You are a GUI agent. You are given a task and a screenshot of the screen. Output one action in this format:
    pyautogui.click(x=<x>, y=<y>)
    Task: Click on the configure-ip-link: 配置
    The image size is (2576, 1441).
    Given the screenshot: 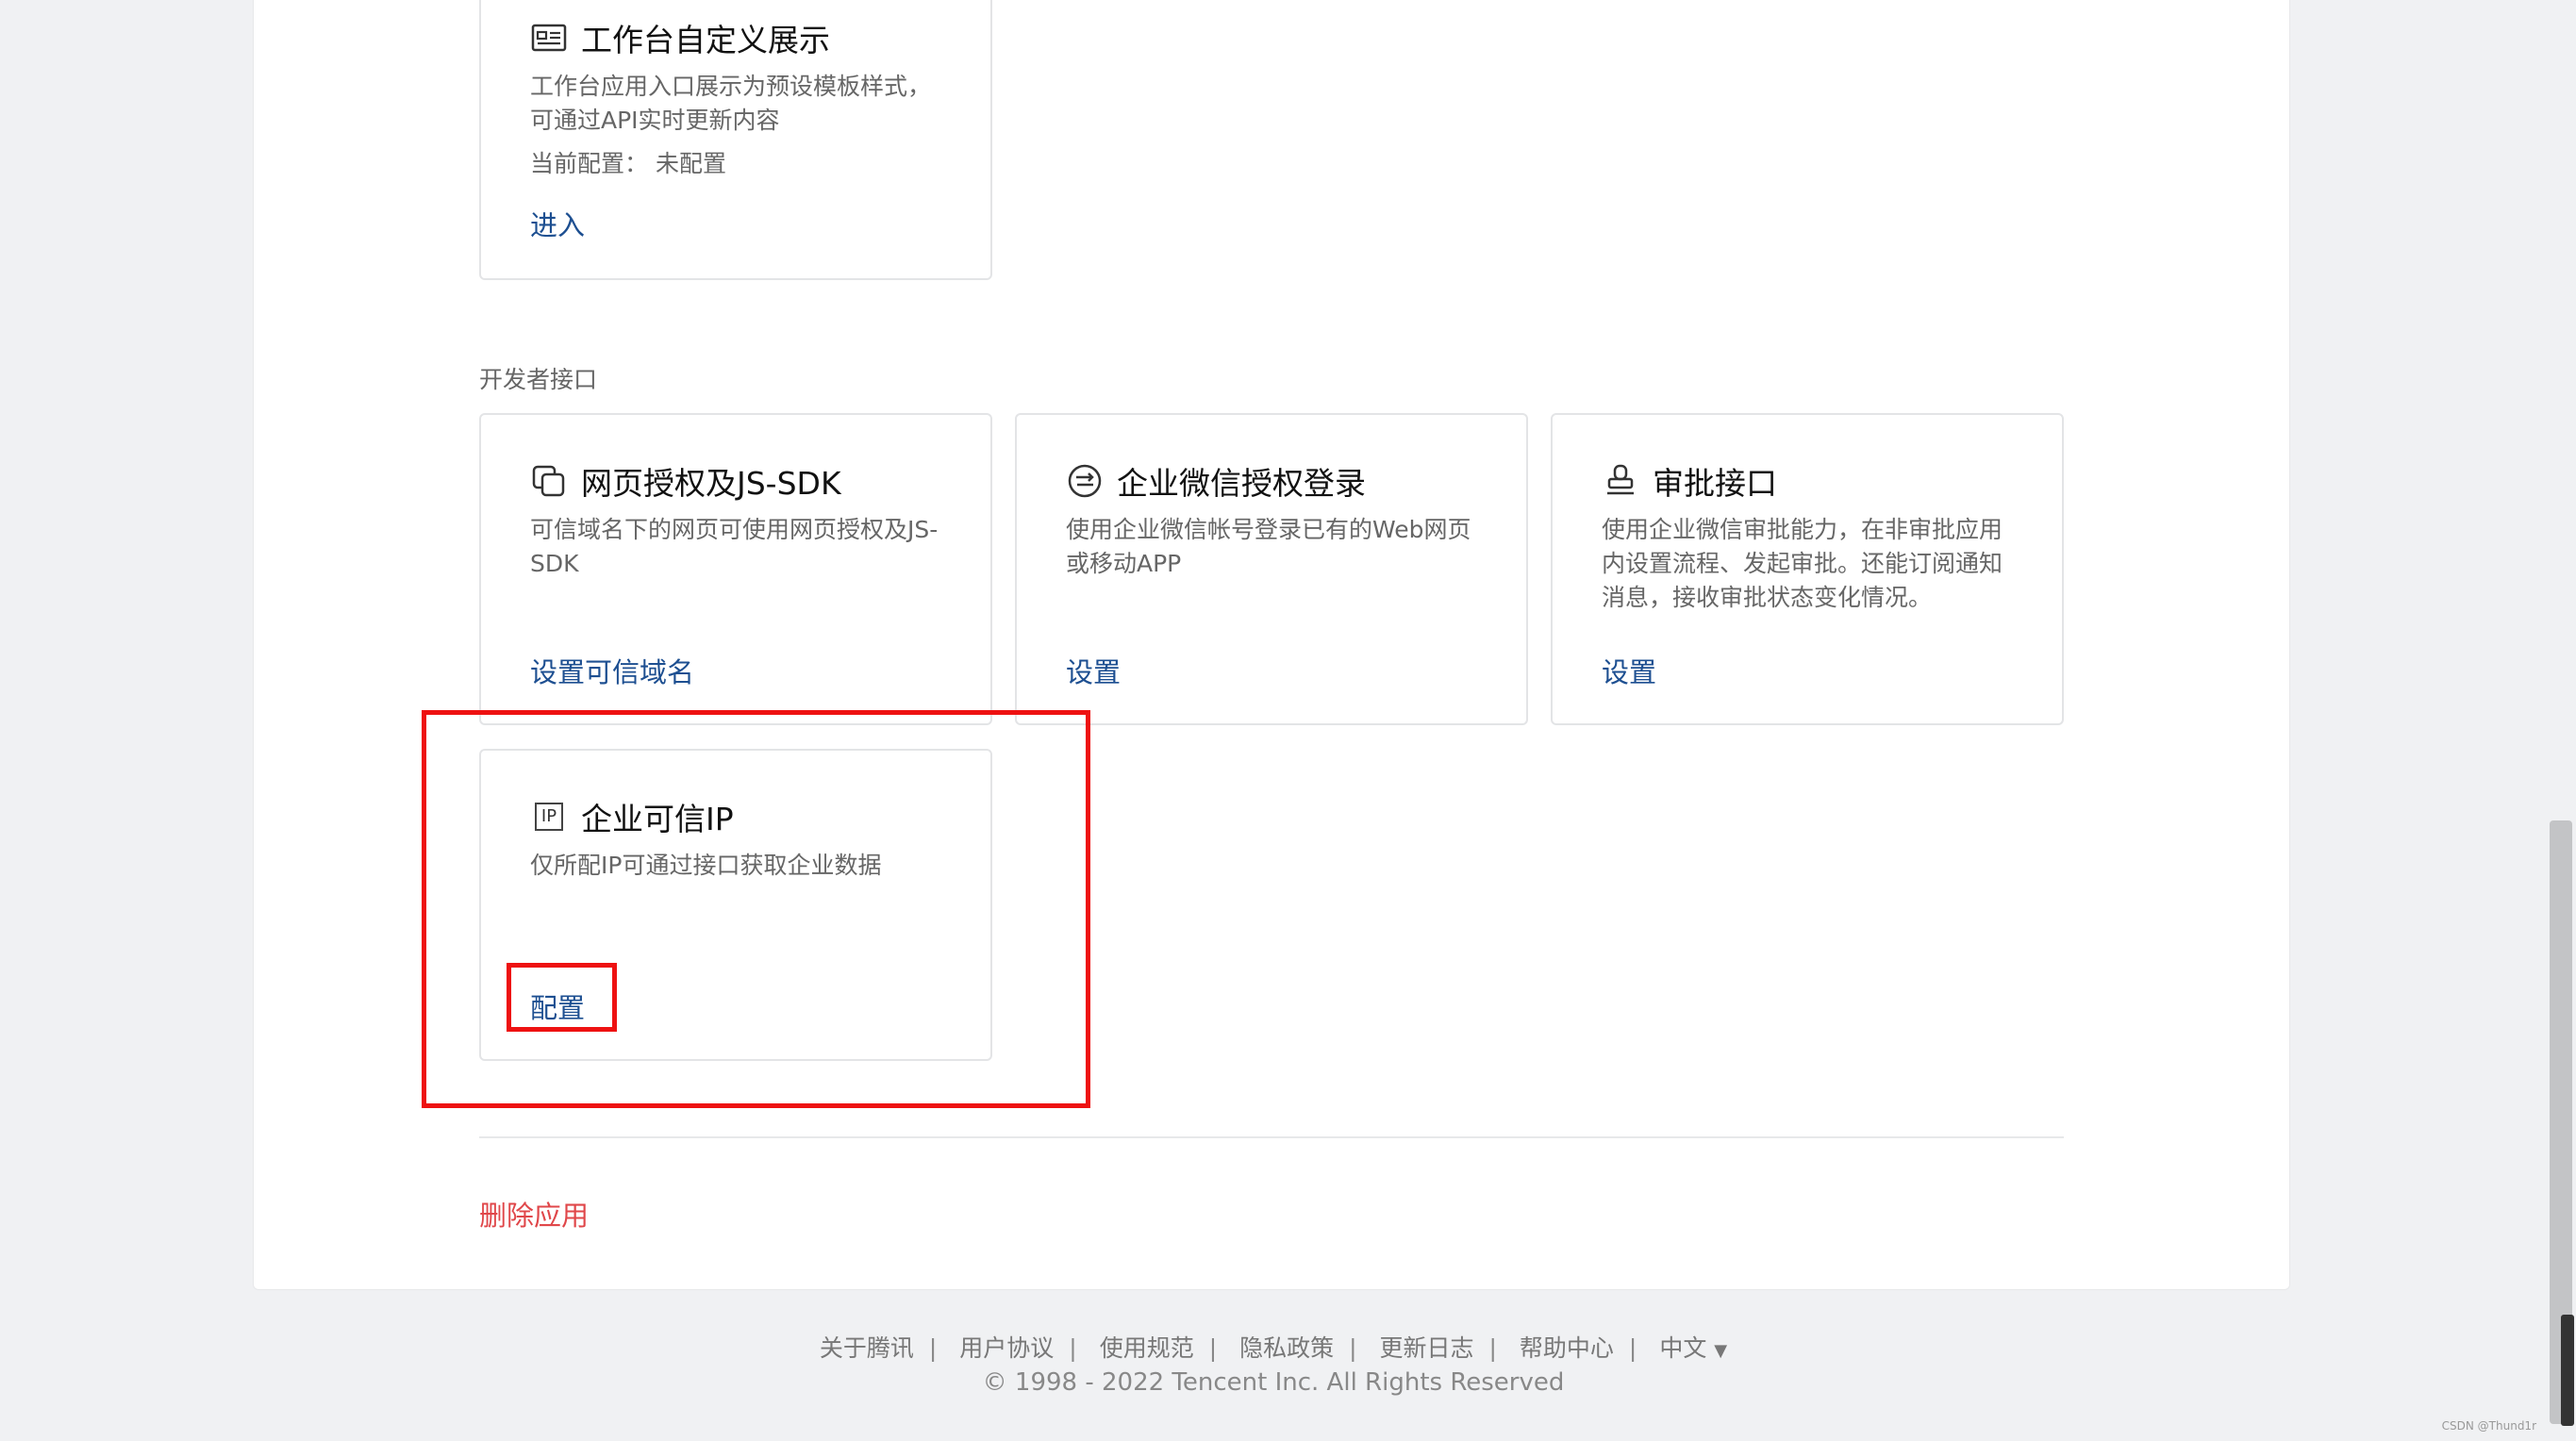 What is the action you would take?
    pyautogui.click(x=557, y=1006)
    